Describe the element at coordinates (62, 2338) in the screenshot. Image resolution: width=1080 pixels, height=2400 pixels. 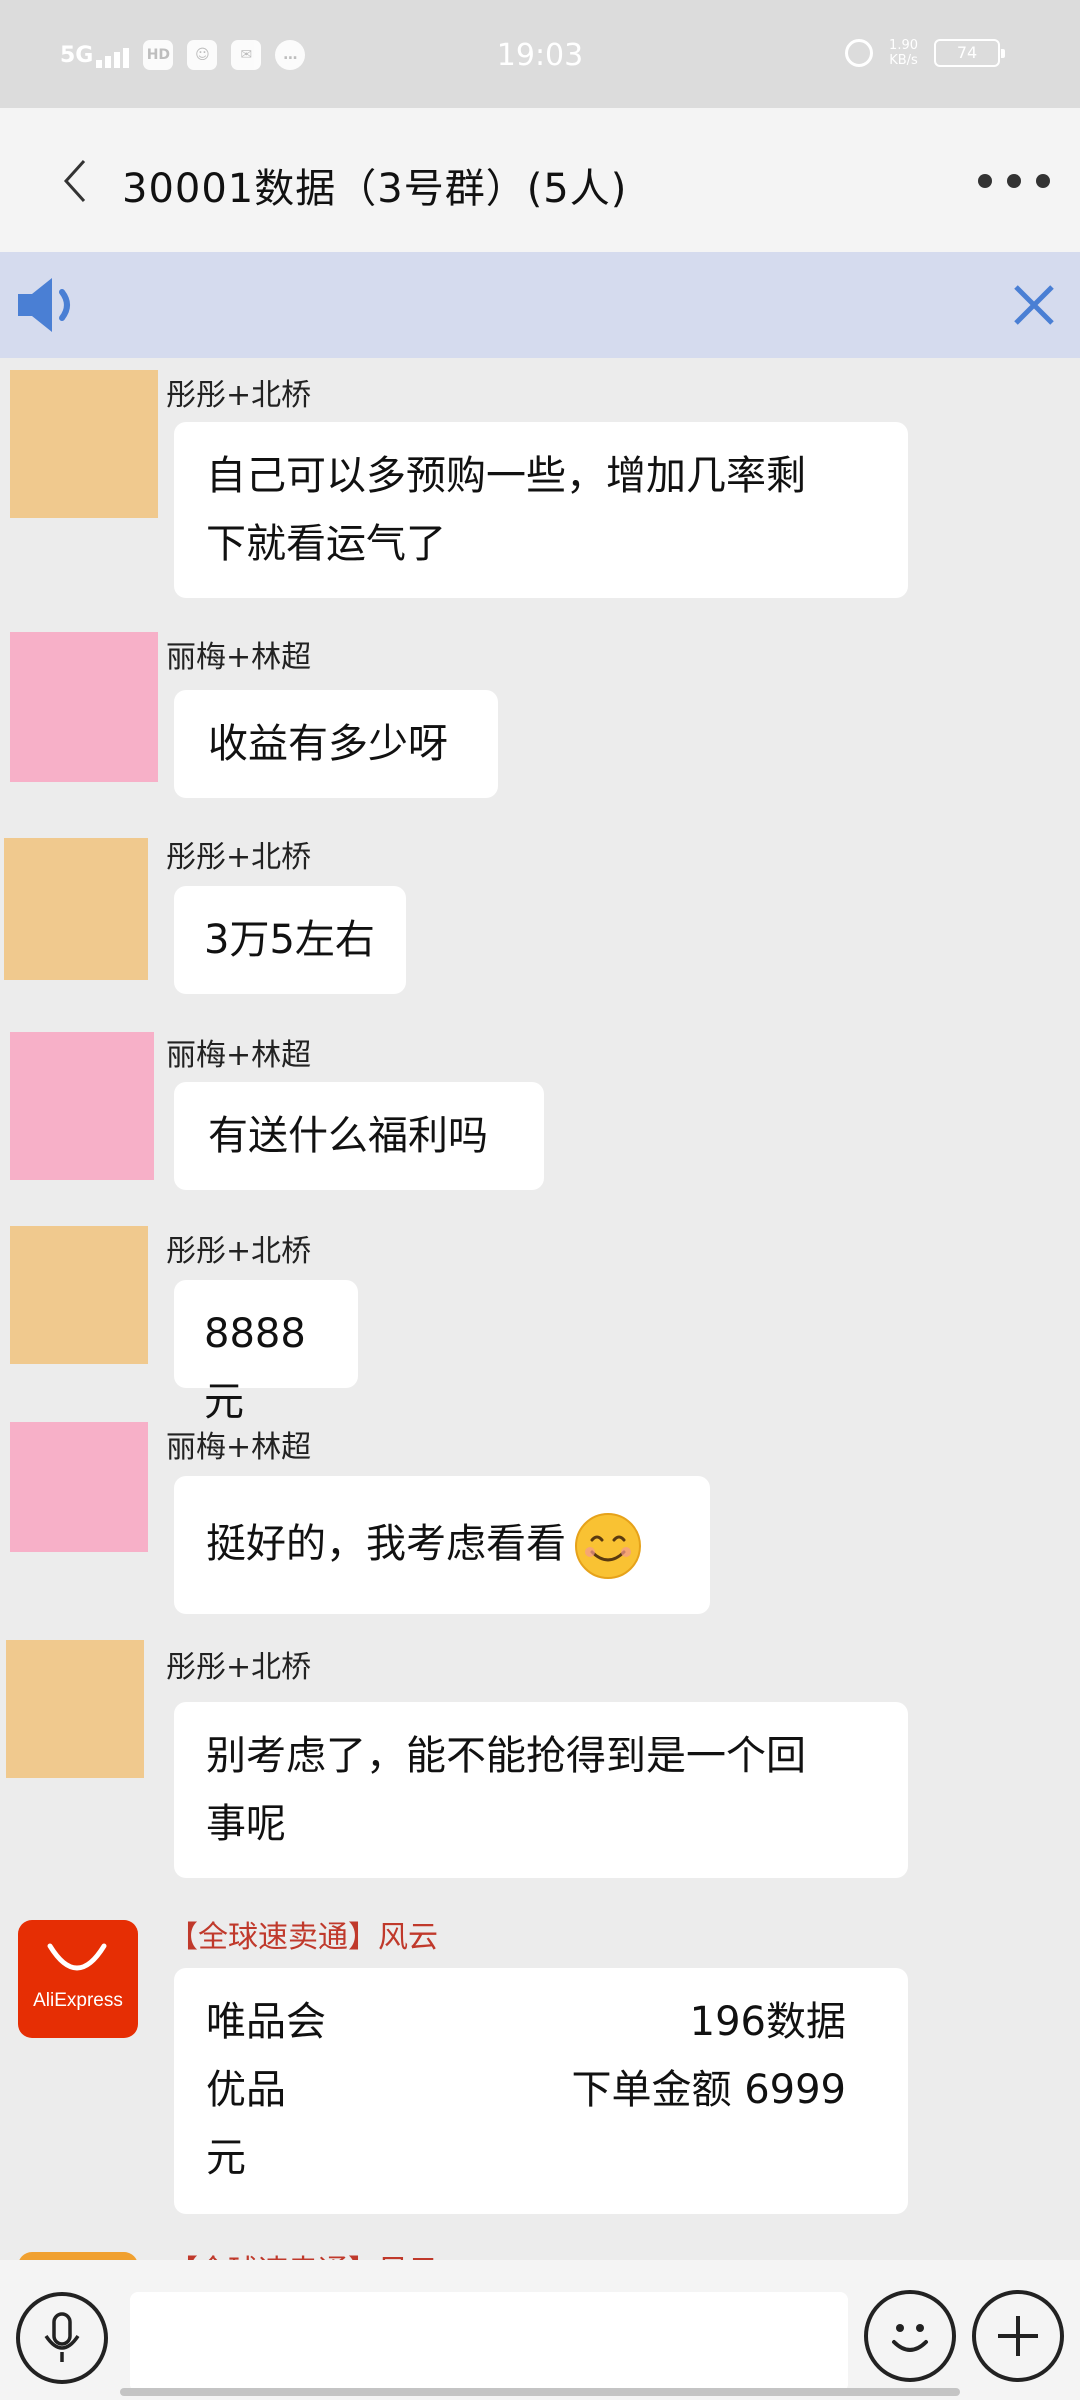
I see `microphone-icon` at that location.